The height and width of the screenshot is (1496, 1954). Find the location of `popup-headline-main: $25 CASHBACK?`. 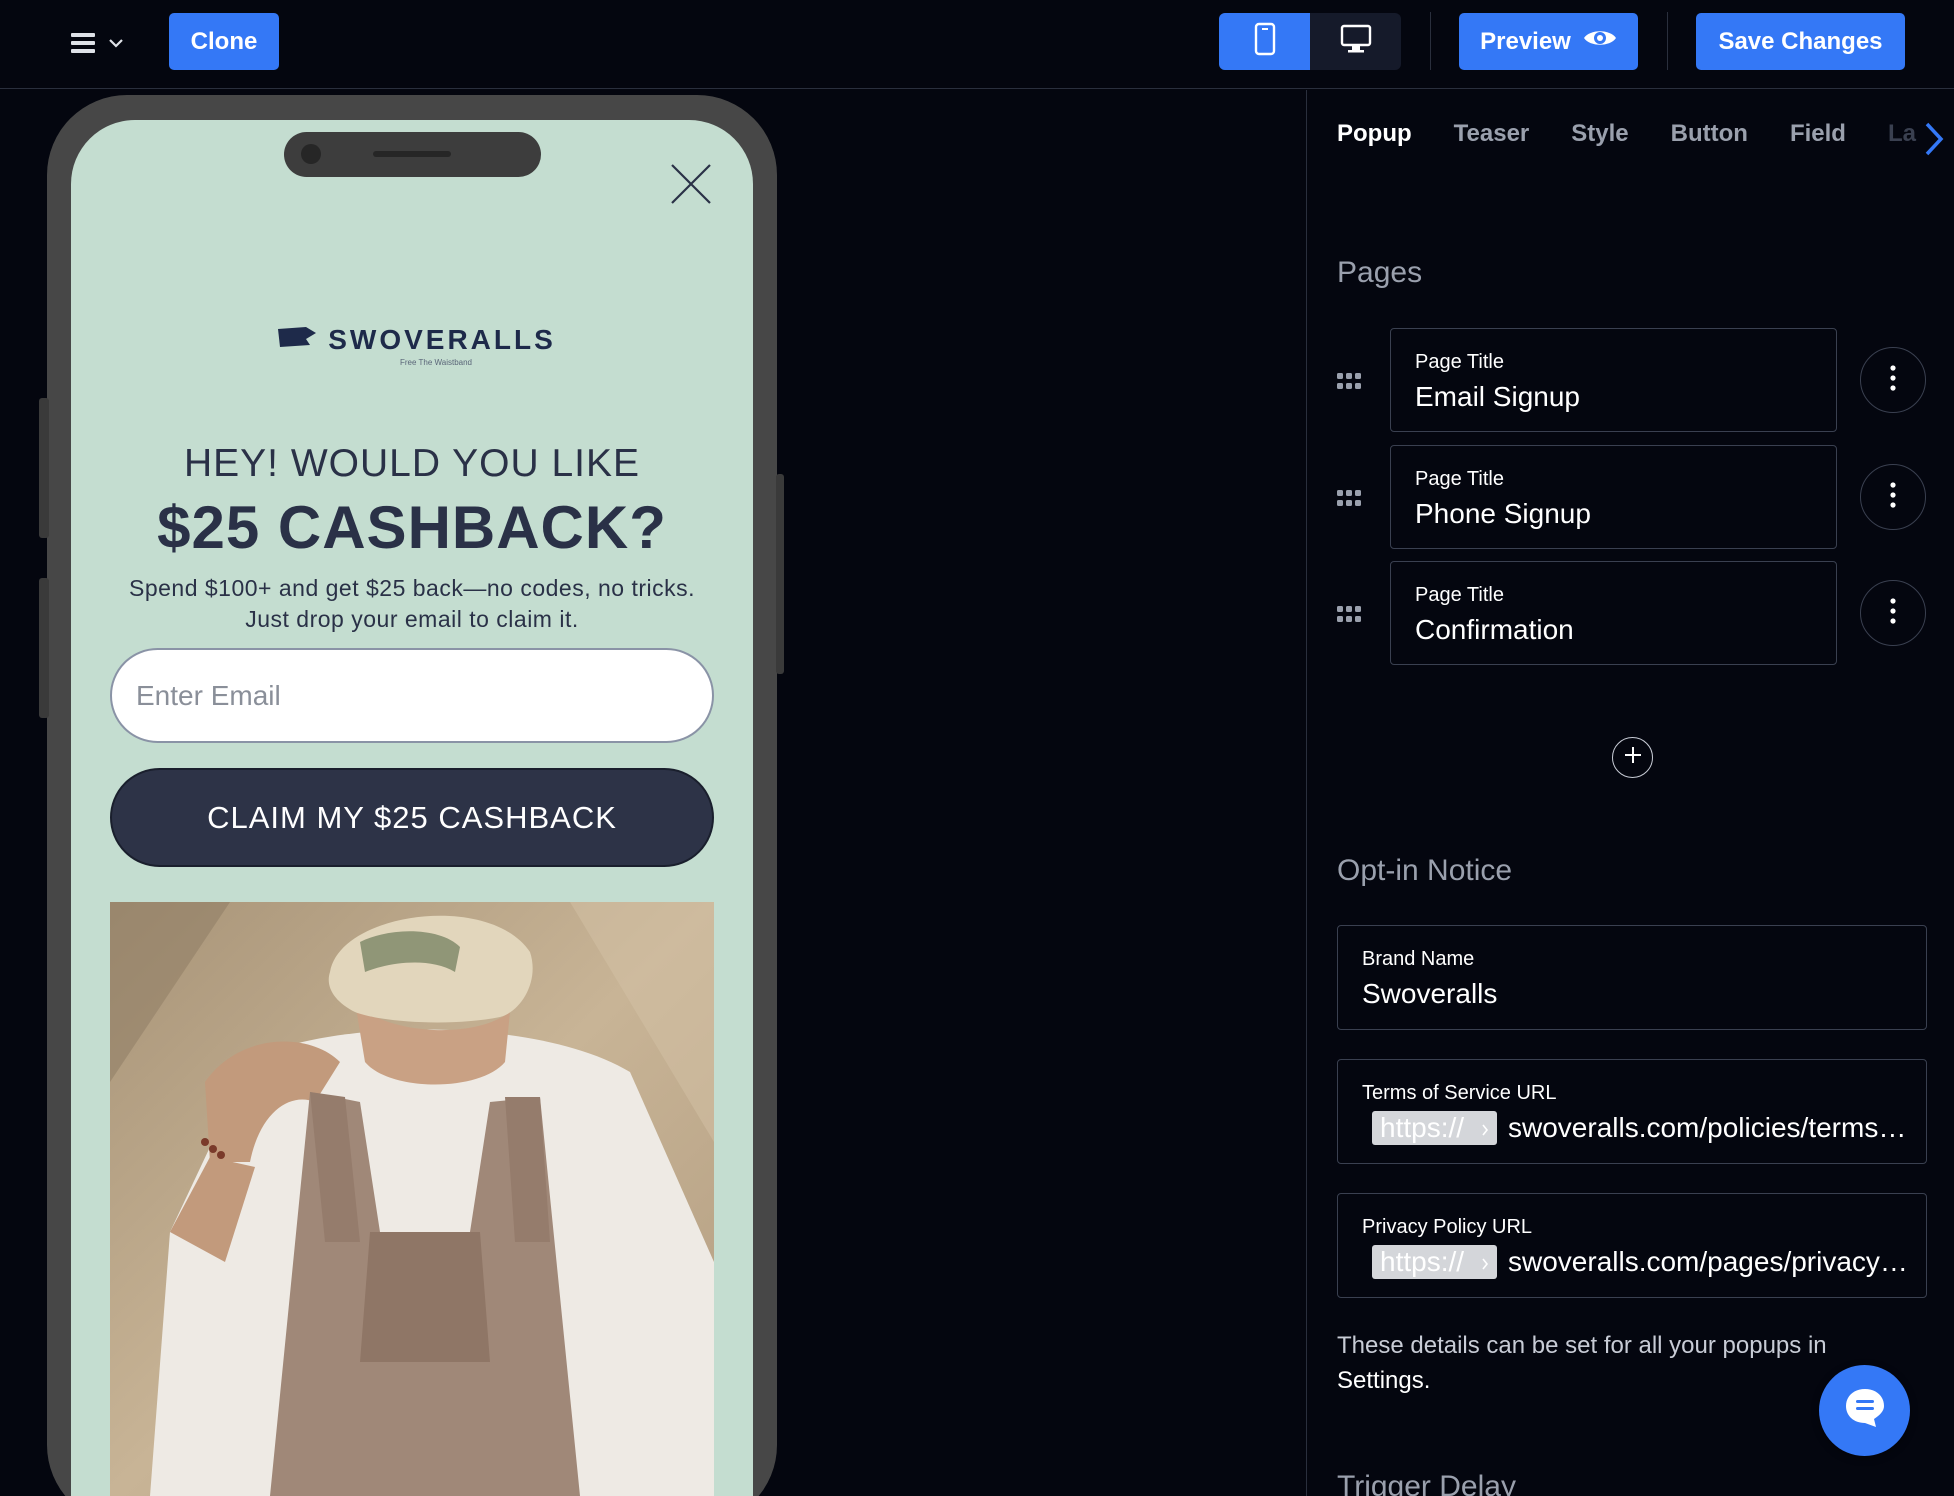

popup-headline-main: $25 CASHBACK? is located at coordinates (412, 527).